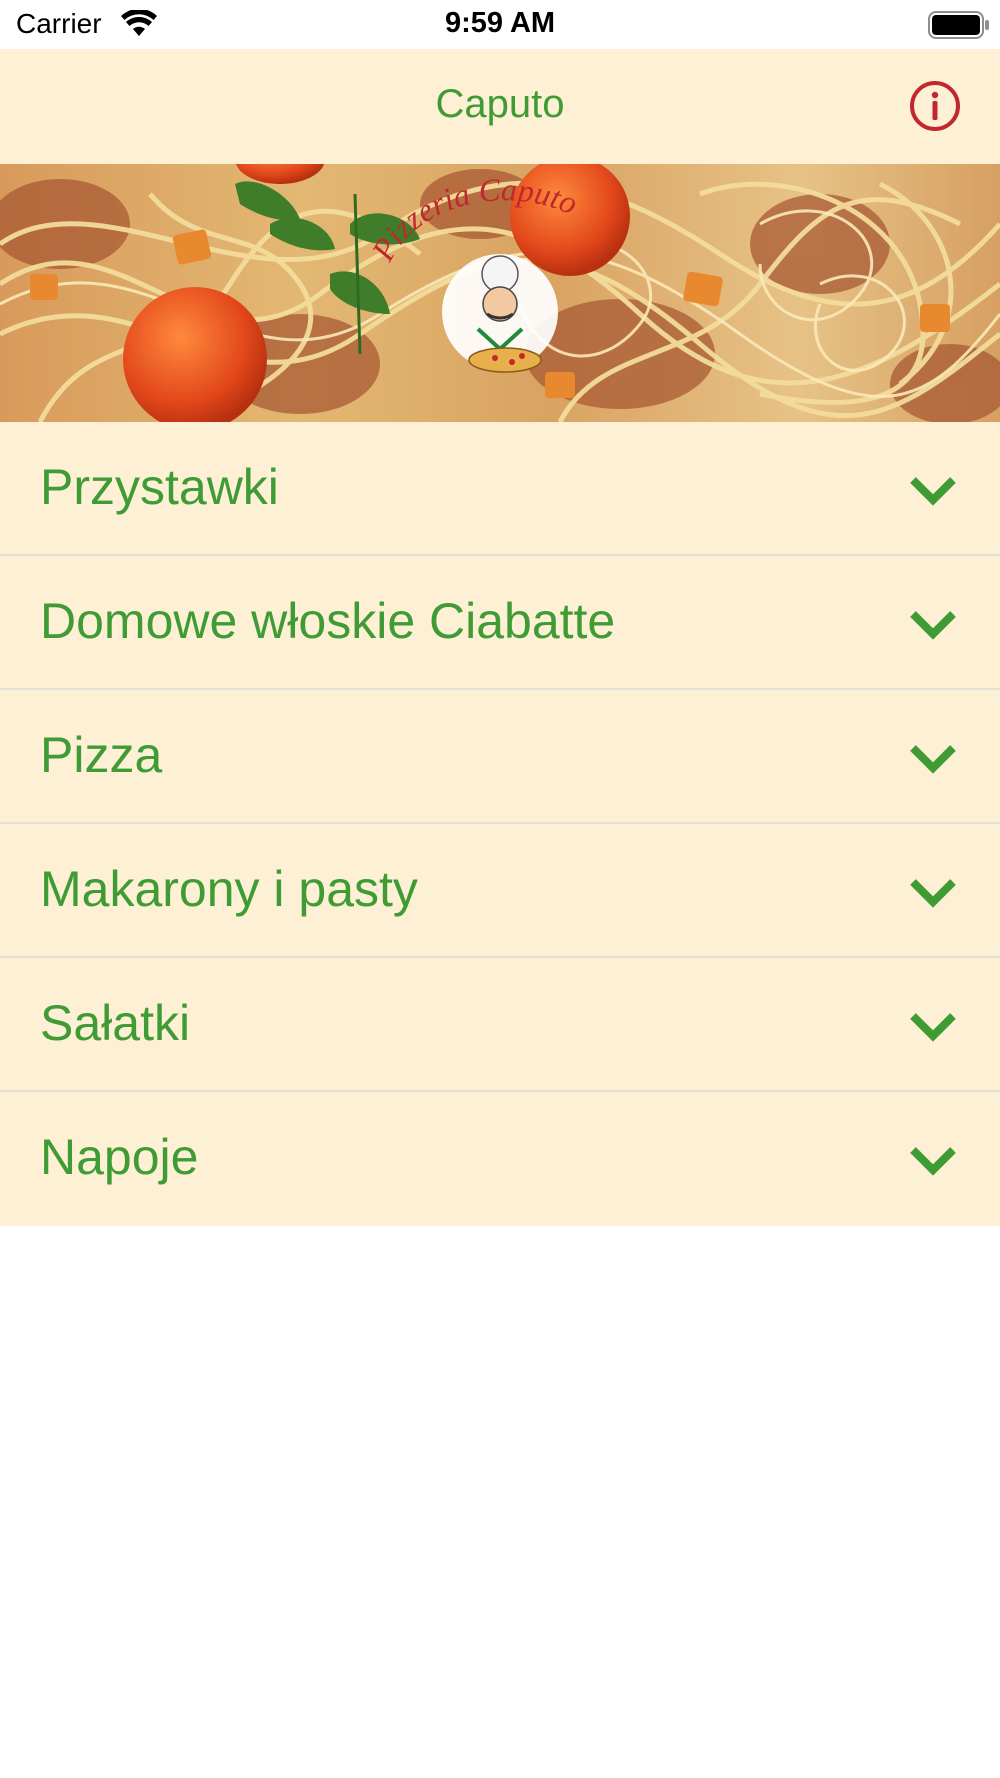 This screenshot has height=1778, width=1000. I want to click on status-time: 9:59 AM, so click(500, 23).